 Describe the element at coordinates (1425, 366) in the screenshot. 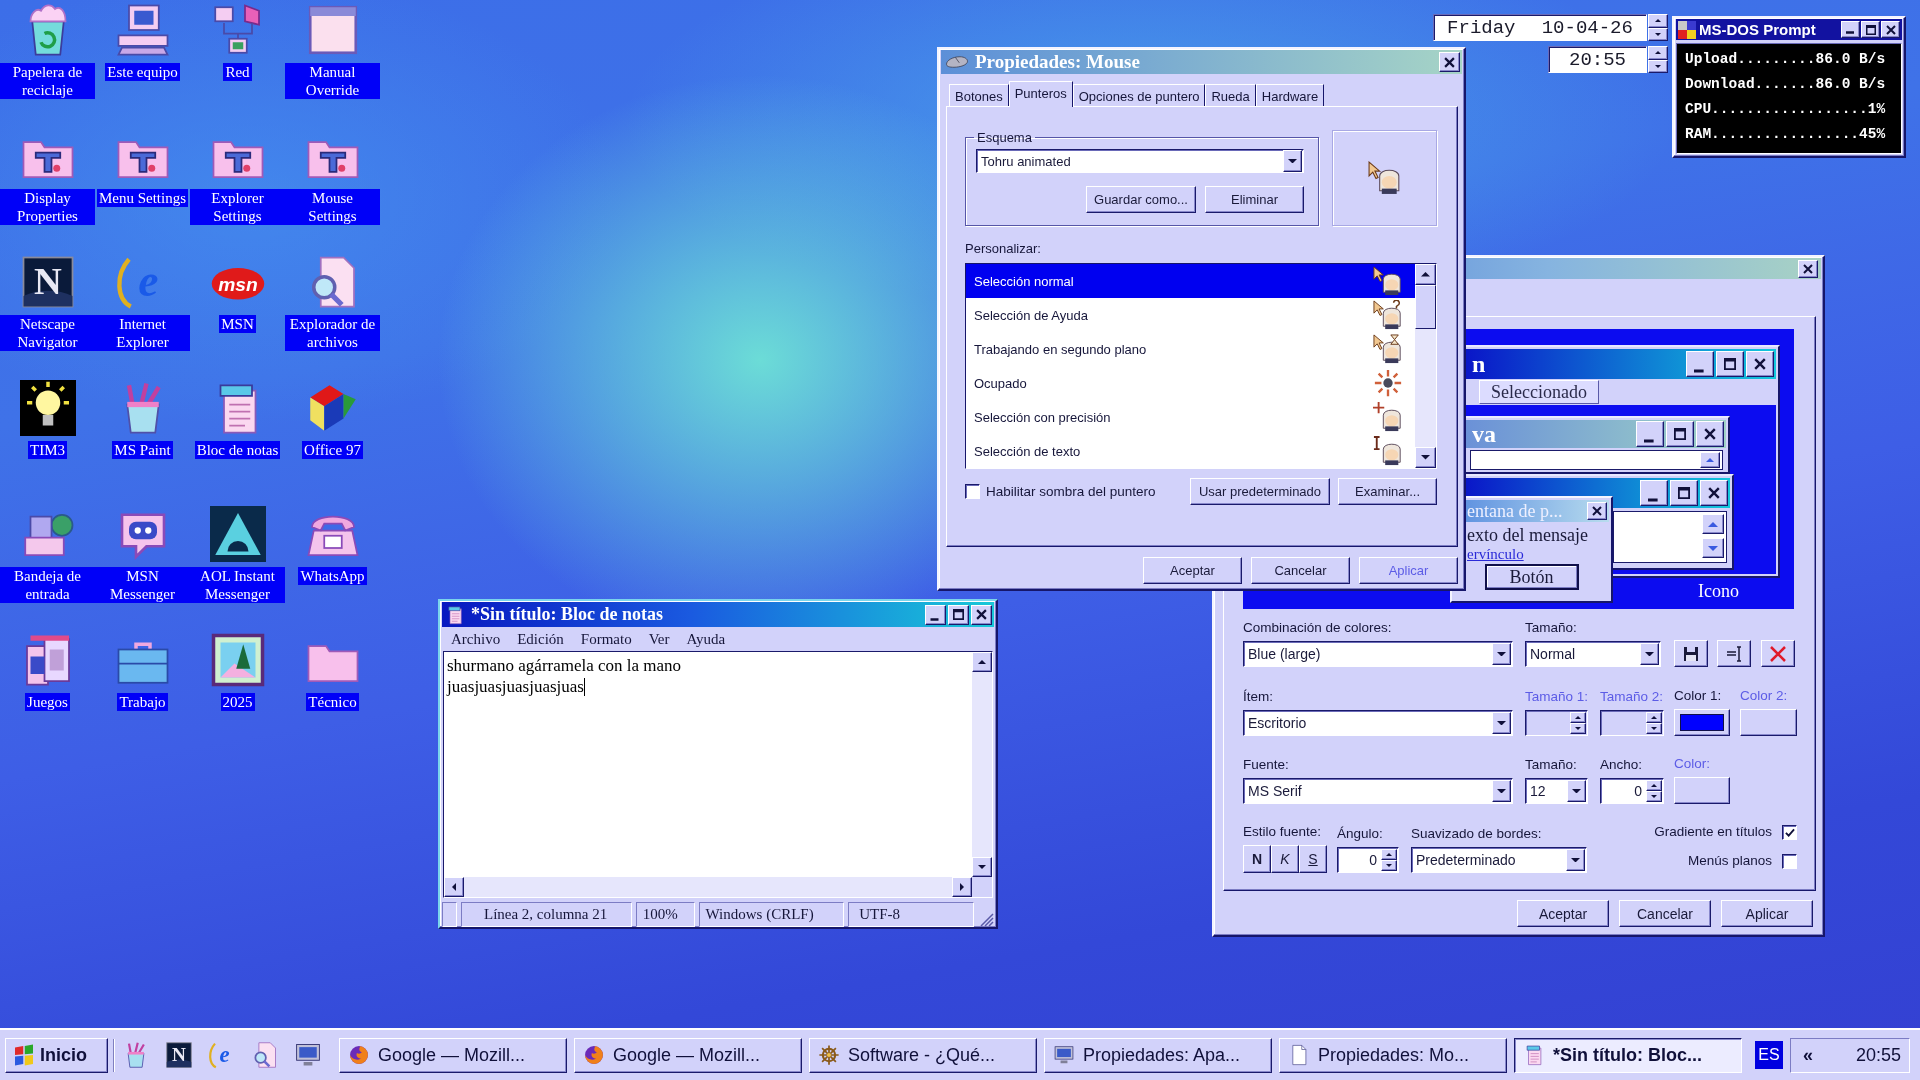

I see `vertical-scrollbar` at that location.